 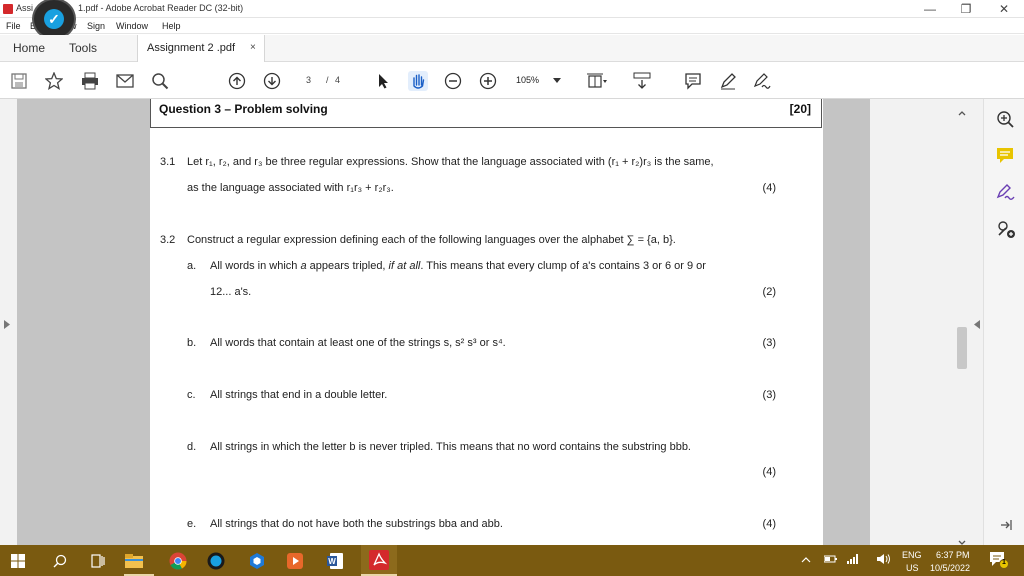 What do you see at coordinates (237, 81) in the screenshot?
I see `previous-page-icon` at bounding box center [237, 81].